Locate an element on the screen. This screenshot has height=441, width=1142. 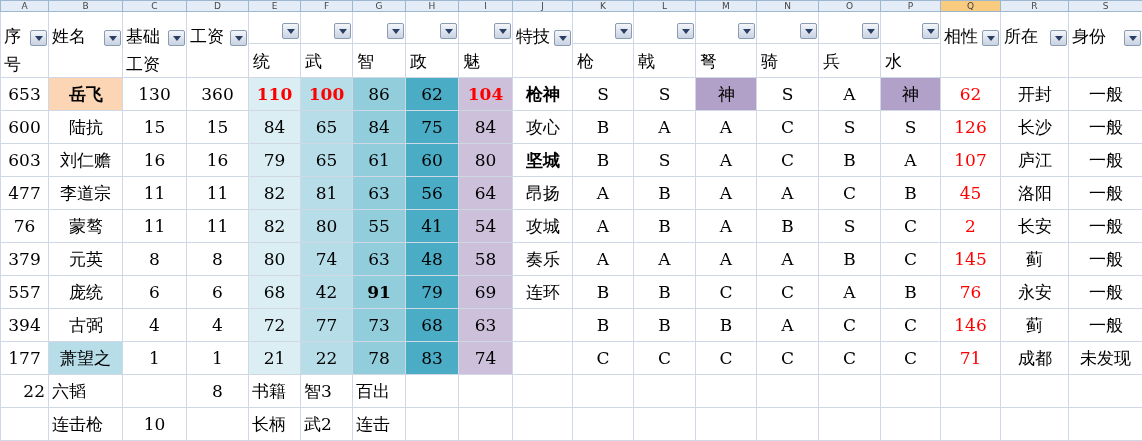
cell-text: 42 is located at coordinates (326, 292).